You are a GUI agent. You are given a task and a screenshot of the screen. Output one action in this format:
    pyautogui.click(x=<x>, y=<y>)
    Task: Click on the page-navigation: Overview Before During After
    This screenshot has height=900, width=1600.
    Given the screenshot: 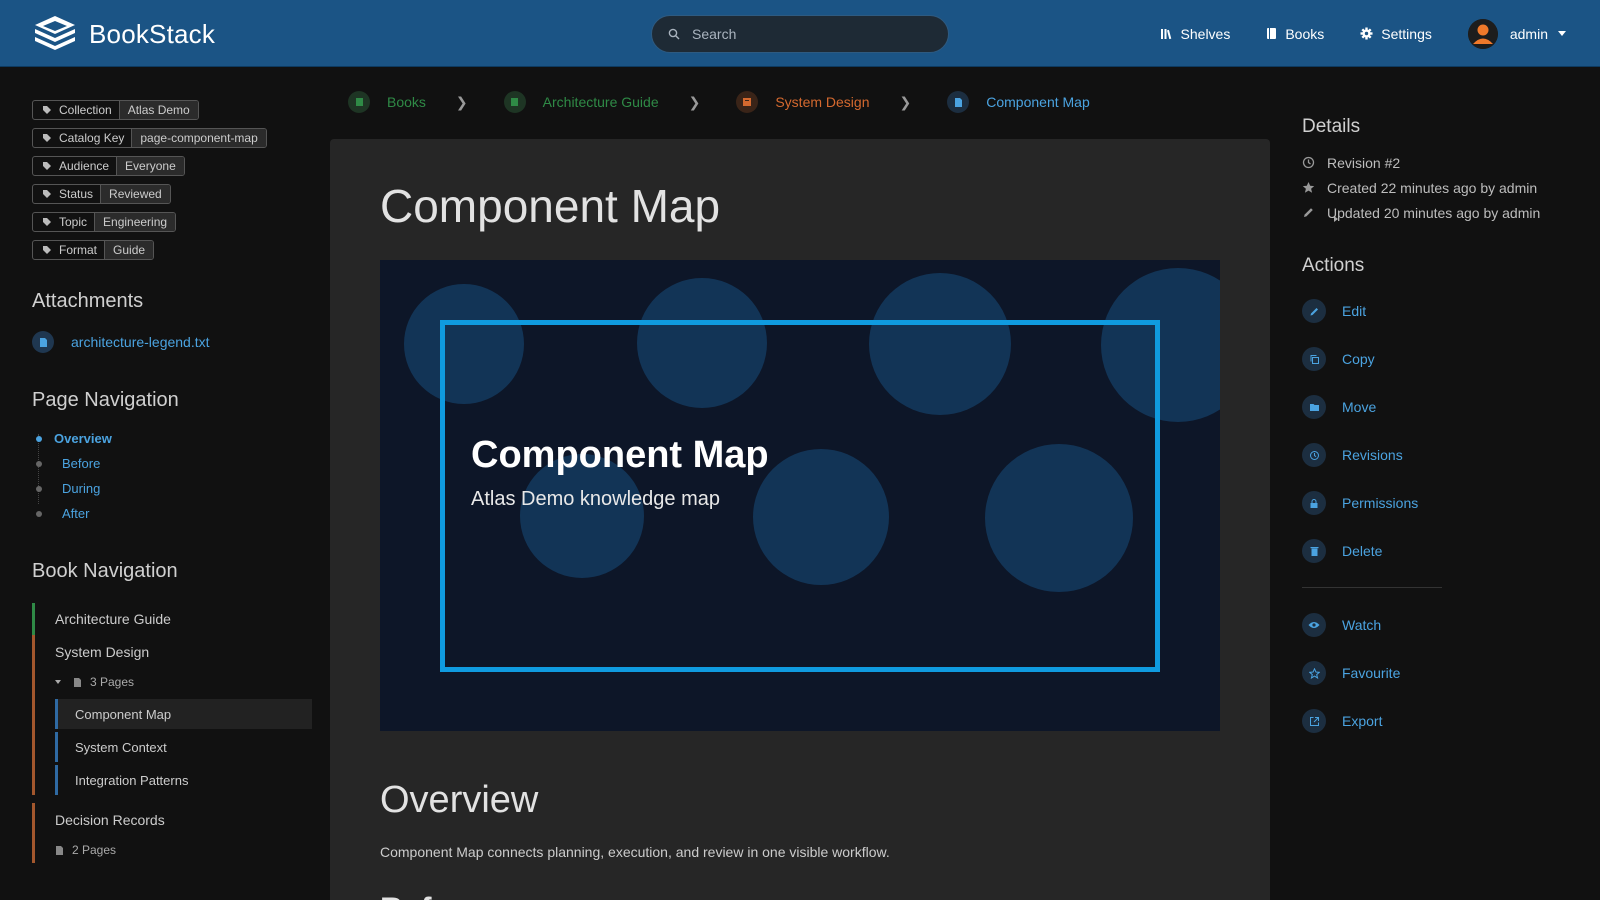 What is the action you would take?
    pyautogui.click(x=172, y=476)
    